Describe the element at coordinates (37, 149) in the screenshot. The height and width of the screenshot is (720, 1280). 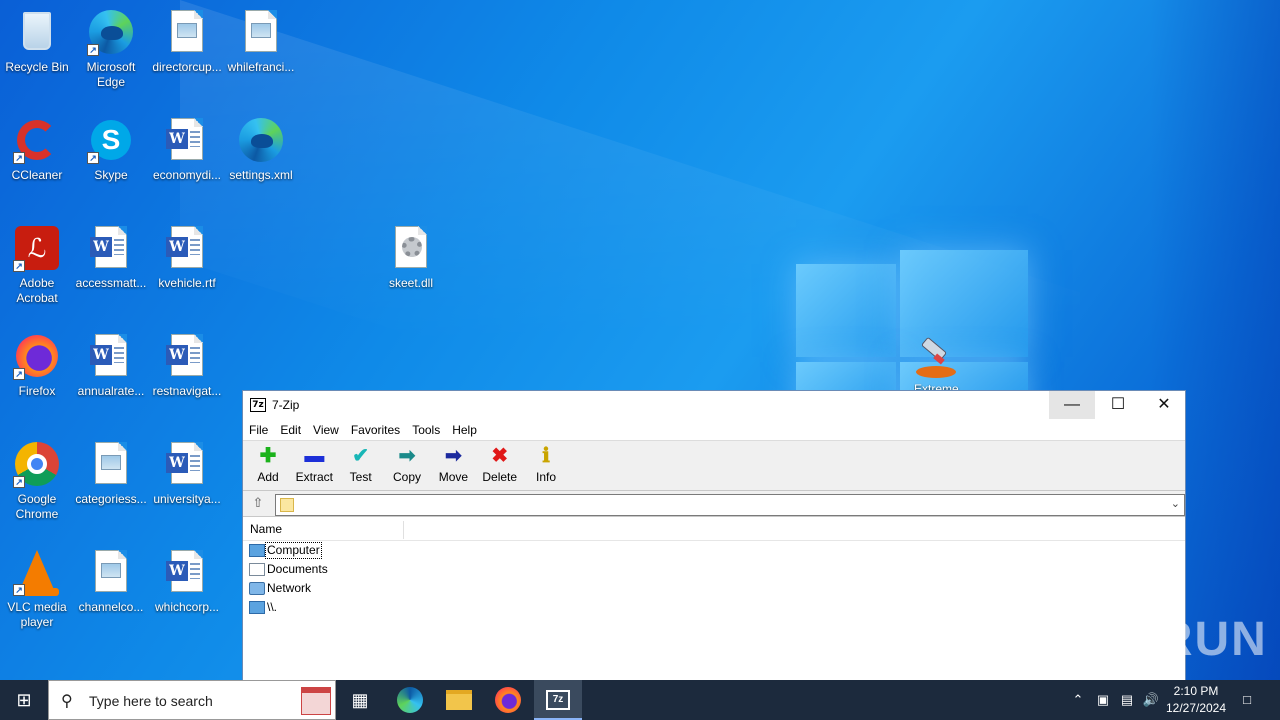
I see `desktop-icon-ccleaner: ↗ CCleaner` at that location.